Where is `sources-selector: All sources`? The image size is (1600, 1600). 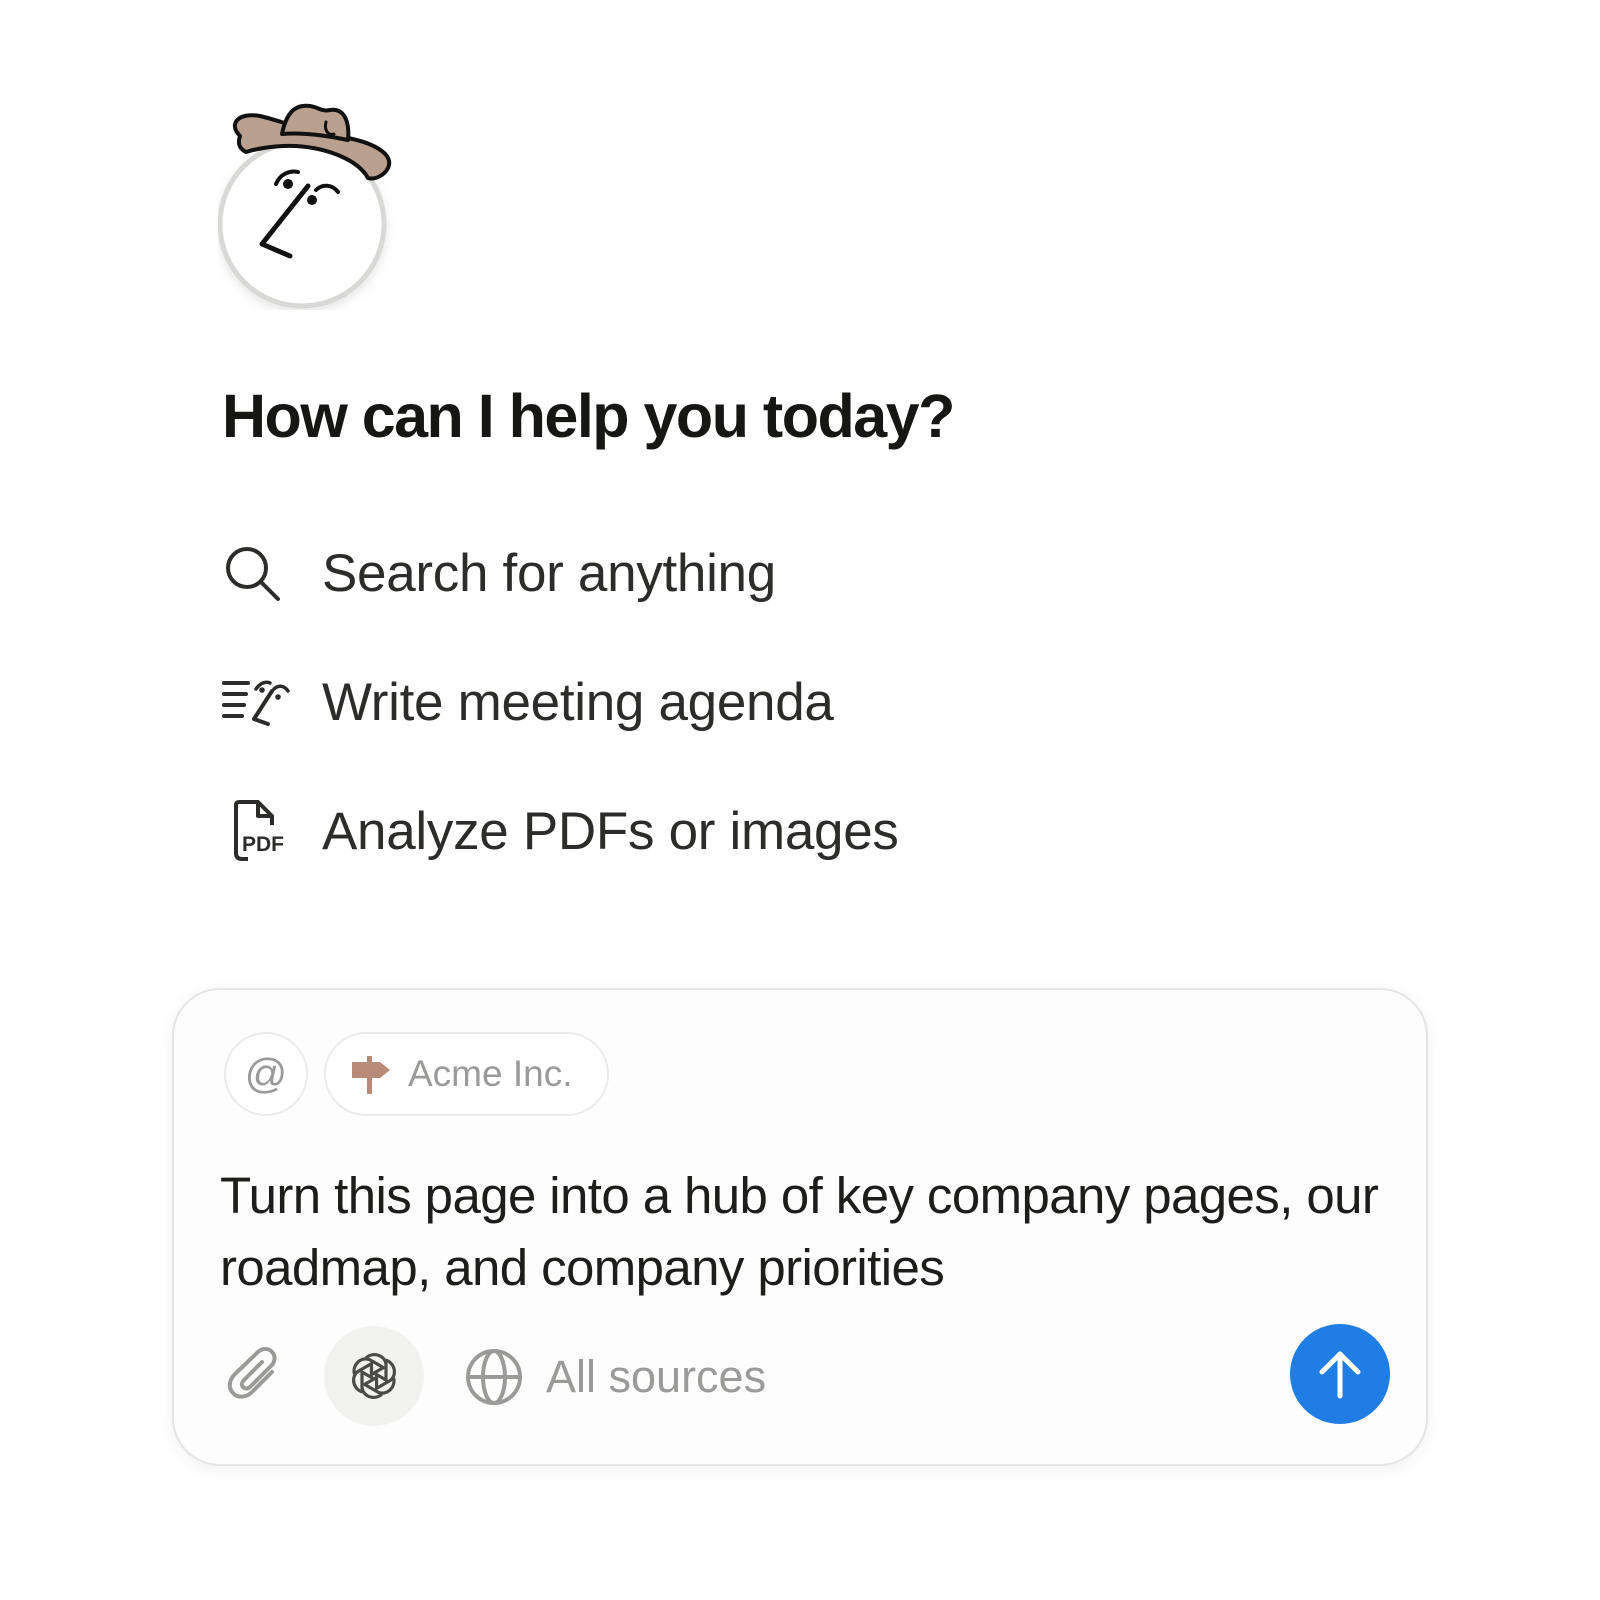 sources-selector: All sources is located at coordinates (615, 1377).